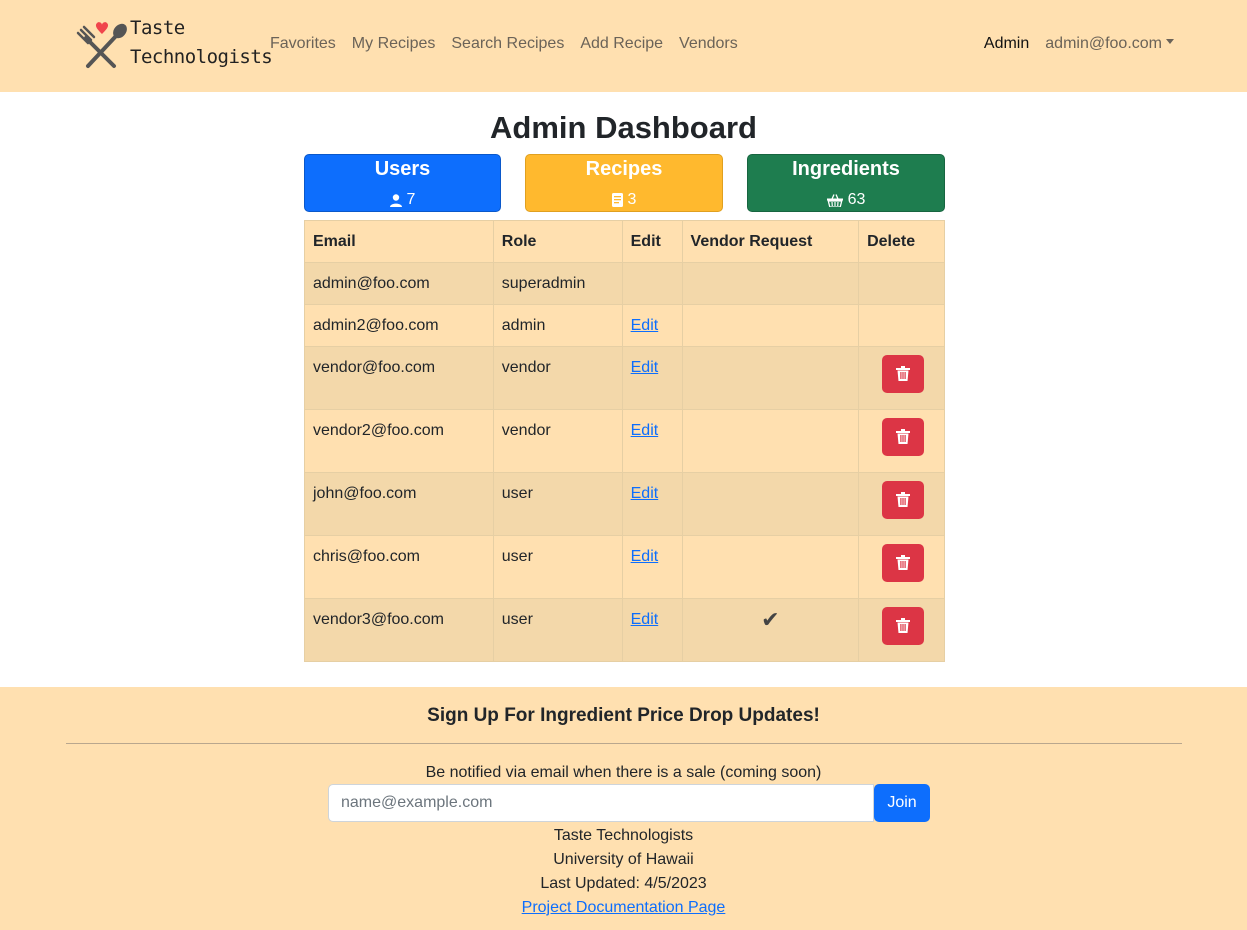 Image resolution: width=1247 pixels, height=930 pixels. Describe the element at coordinates (1006, 44) in the screenshot. I see `nav-admin: Admin` at that location.